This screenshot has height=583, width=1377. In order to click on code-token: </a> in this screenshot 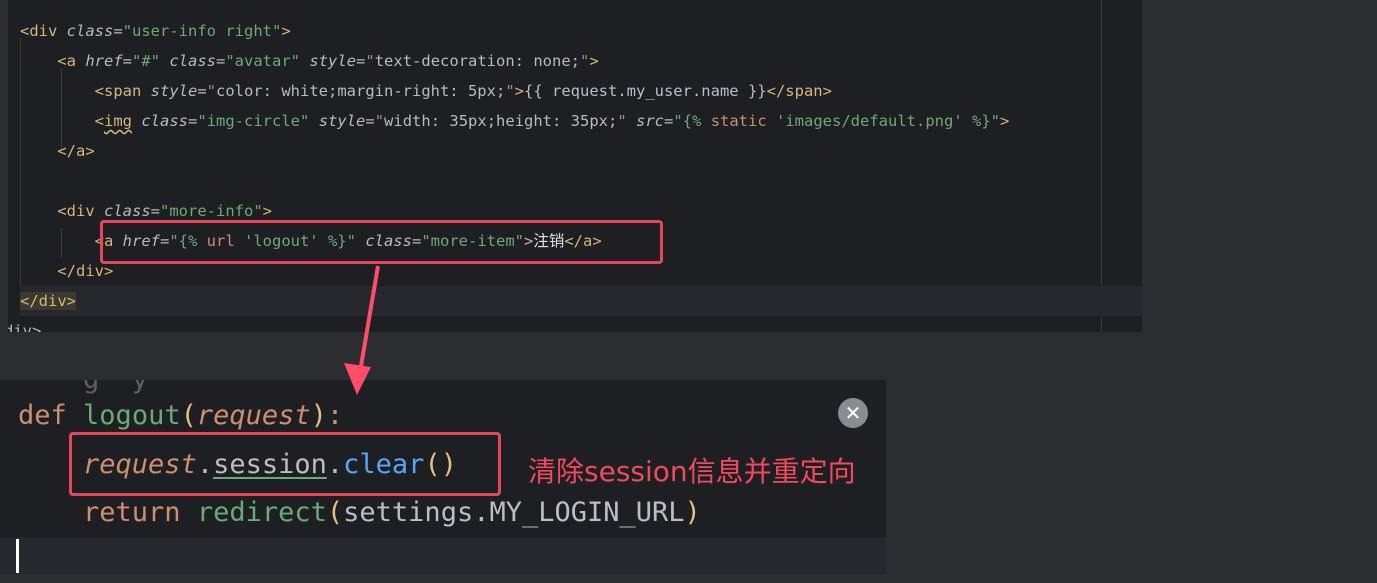, I will do `click(76, 151)`.